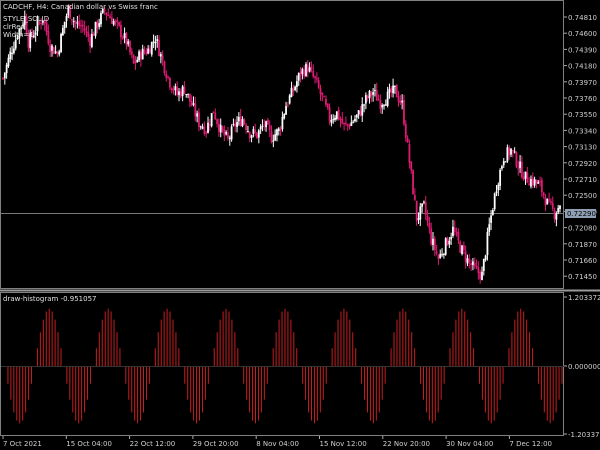 The image size is (600, 450). Describe the element at coordinates (582, 196) in the screenshot. I see `price-tick-label: 0.72500` at that location.